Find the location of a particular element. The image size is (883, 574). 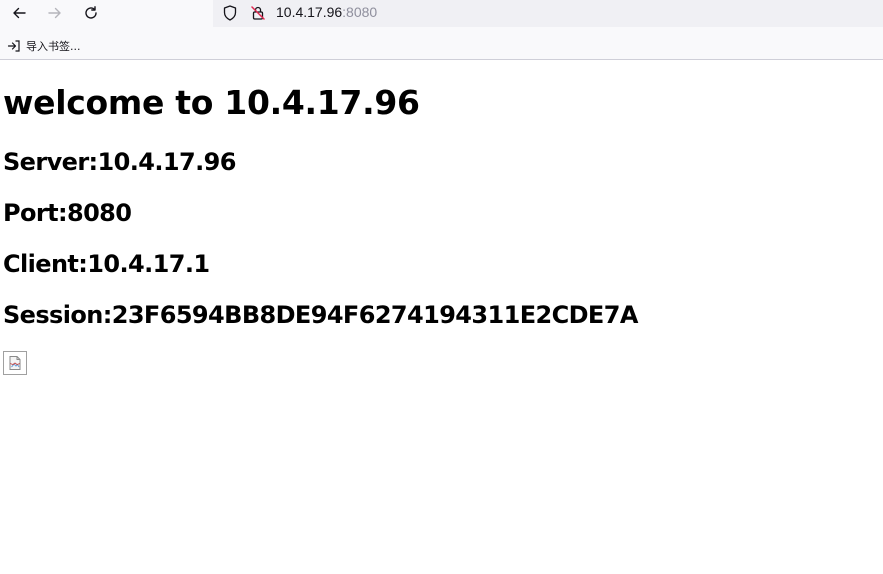

url-text: 10.4.17.96:8080 is located at coordinates (326, 13).